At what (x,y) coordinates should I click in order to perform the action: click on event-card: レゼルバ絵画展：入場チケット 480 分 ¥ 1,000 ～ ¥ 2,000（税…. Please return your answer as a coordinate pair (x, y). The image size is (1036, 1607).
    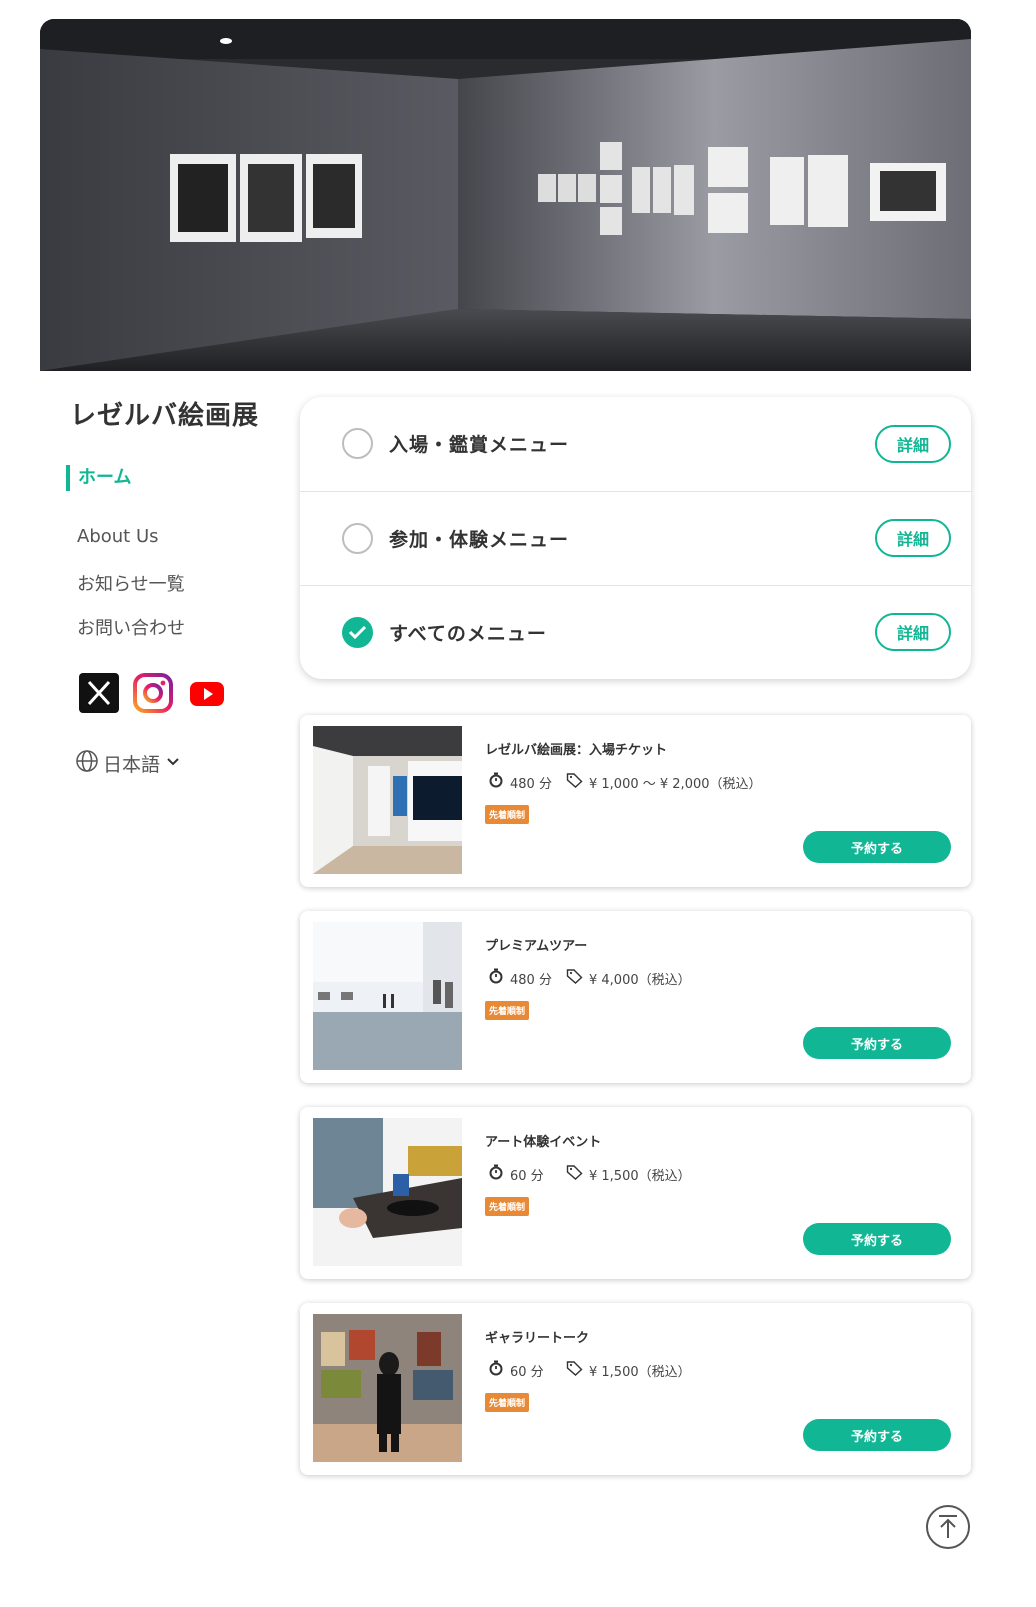
    Looking at the image, I should click on (635, 801).